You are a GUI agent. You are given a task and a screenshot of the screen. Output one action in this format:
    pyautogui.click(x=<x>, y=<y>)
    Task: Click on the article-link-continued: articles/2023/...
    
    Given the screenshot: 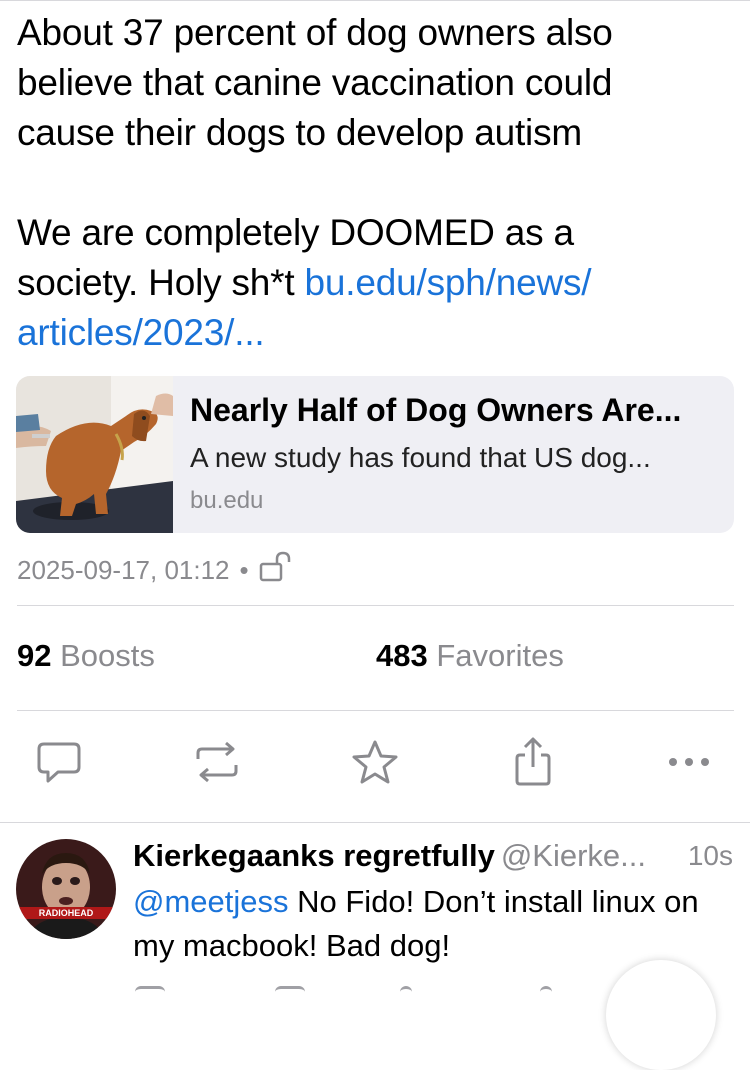 What is the action you would take?
    pyautogui.click(x=141, y=332)
    